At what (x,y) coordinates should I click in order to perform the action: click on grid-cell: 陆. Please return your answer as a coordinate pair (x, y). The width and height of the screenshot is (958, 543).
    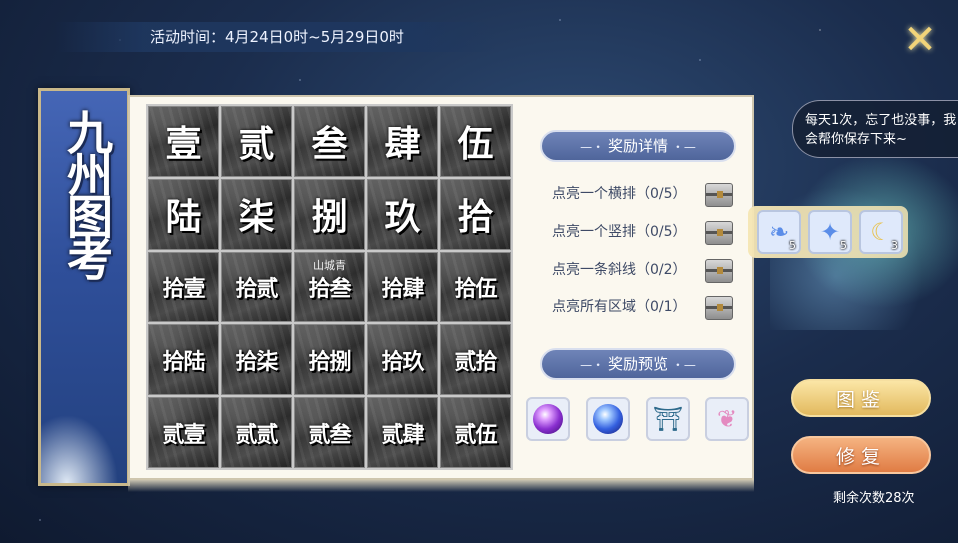
    Looking at the image, I should click on (183, 214).